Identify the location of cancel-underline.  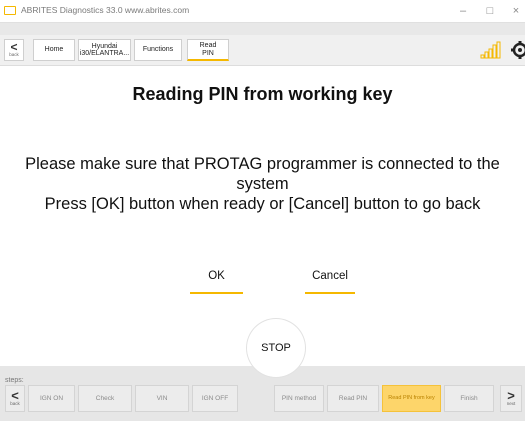
(330, 293).